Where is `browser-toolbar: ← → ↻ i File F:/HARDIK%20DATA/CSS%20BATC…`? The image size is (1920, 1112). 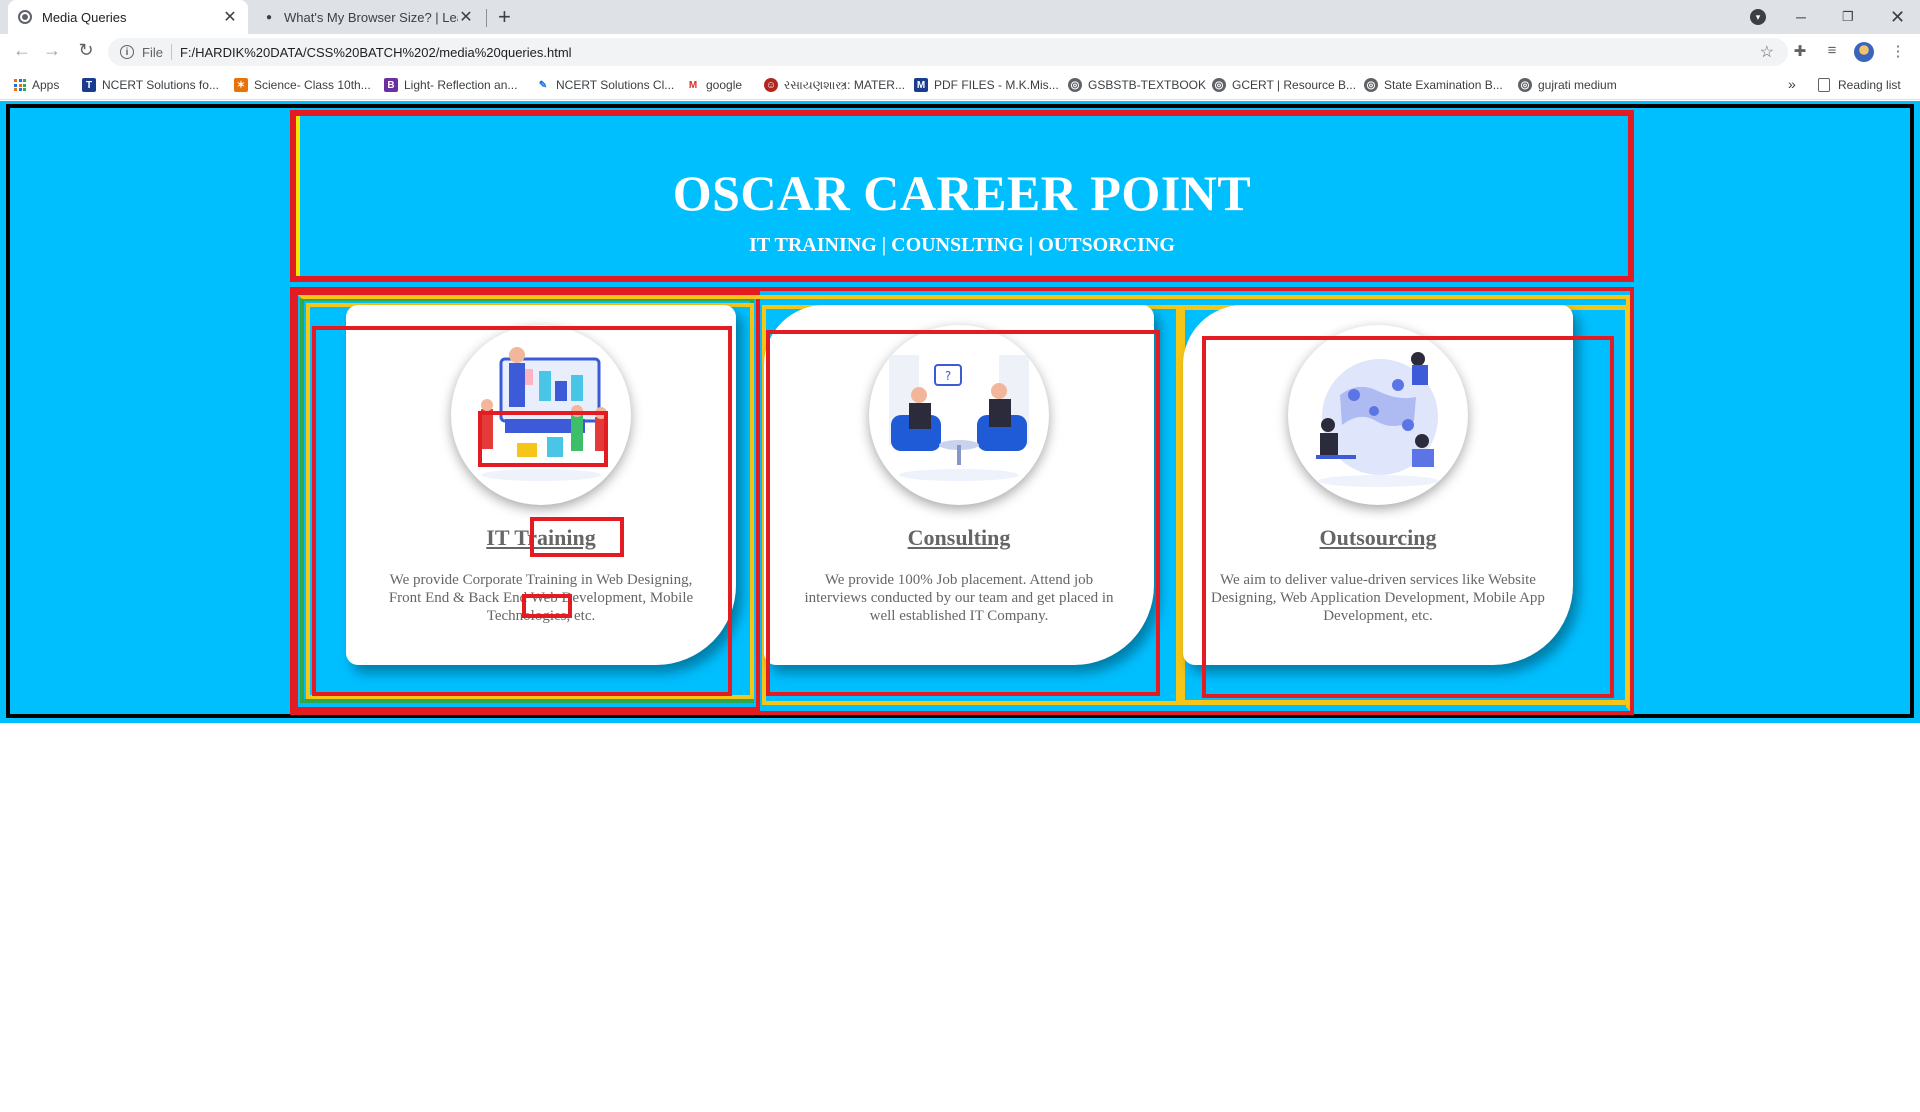
browser-toolbar: ← → ↻ i File F:/HARDIK%20DATA/CSS%20BATC… is located at coordinates (960, 52).